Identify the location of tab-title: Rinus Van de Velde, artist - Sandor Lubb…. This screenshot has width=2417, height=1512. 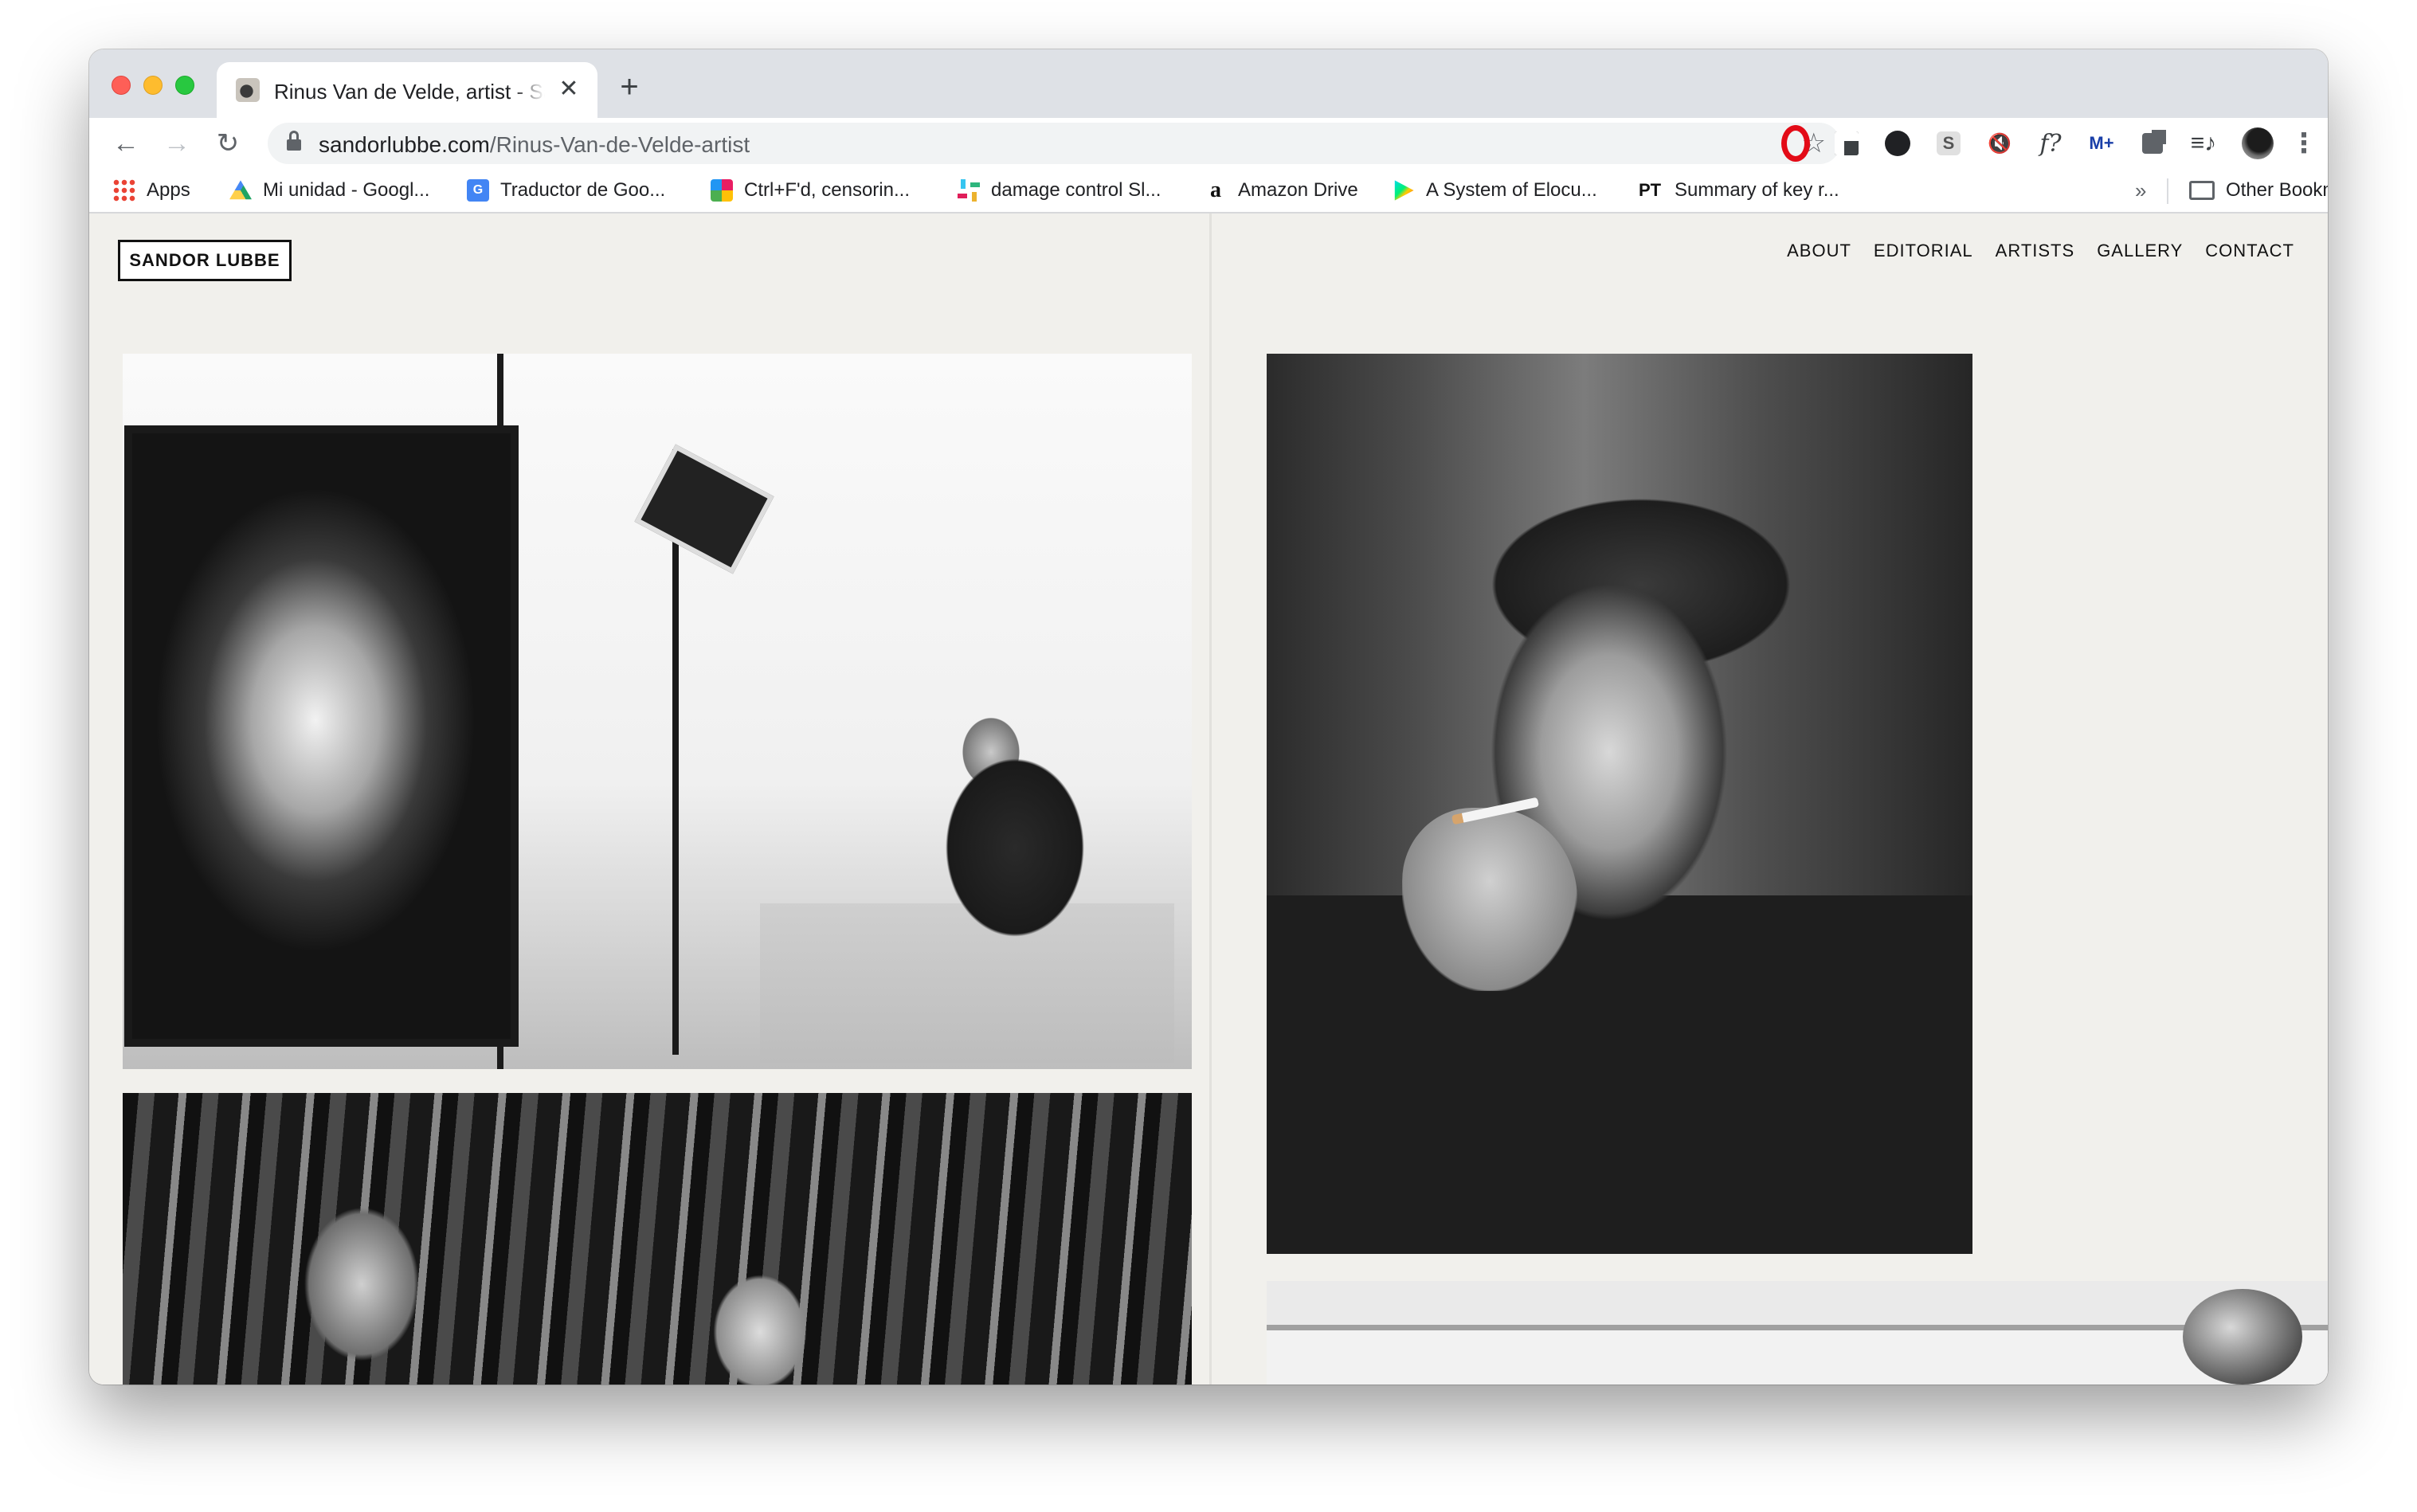
(410, 92).